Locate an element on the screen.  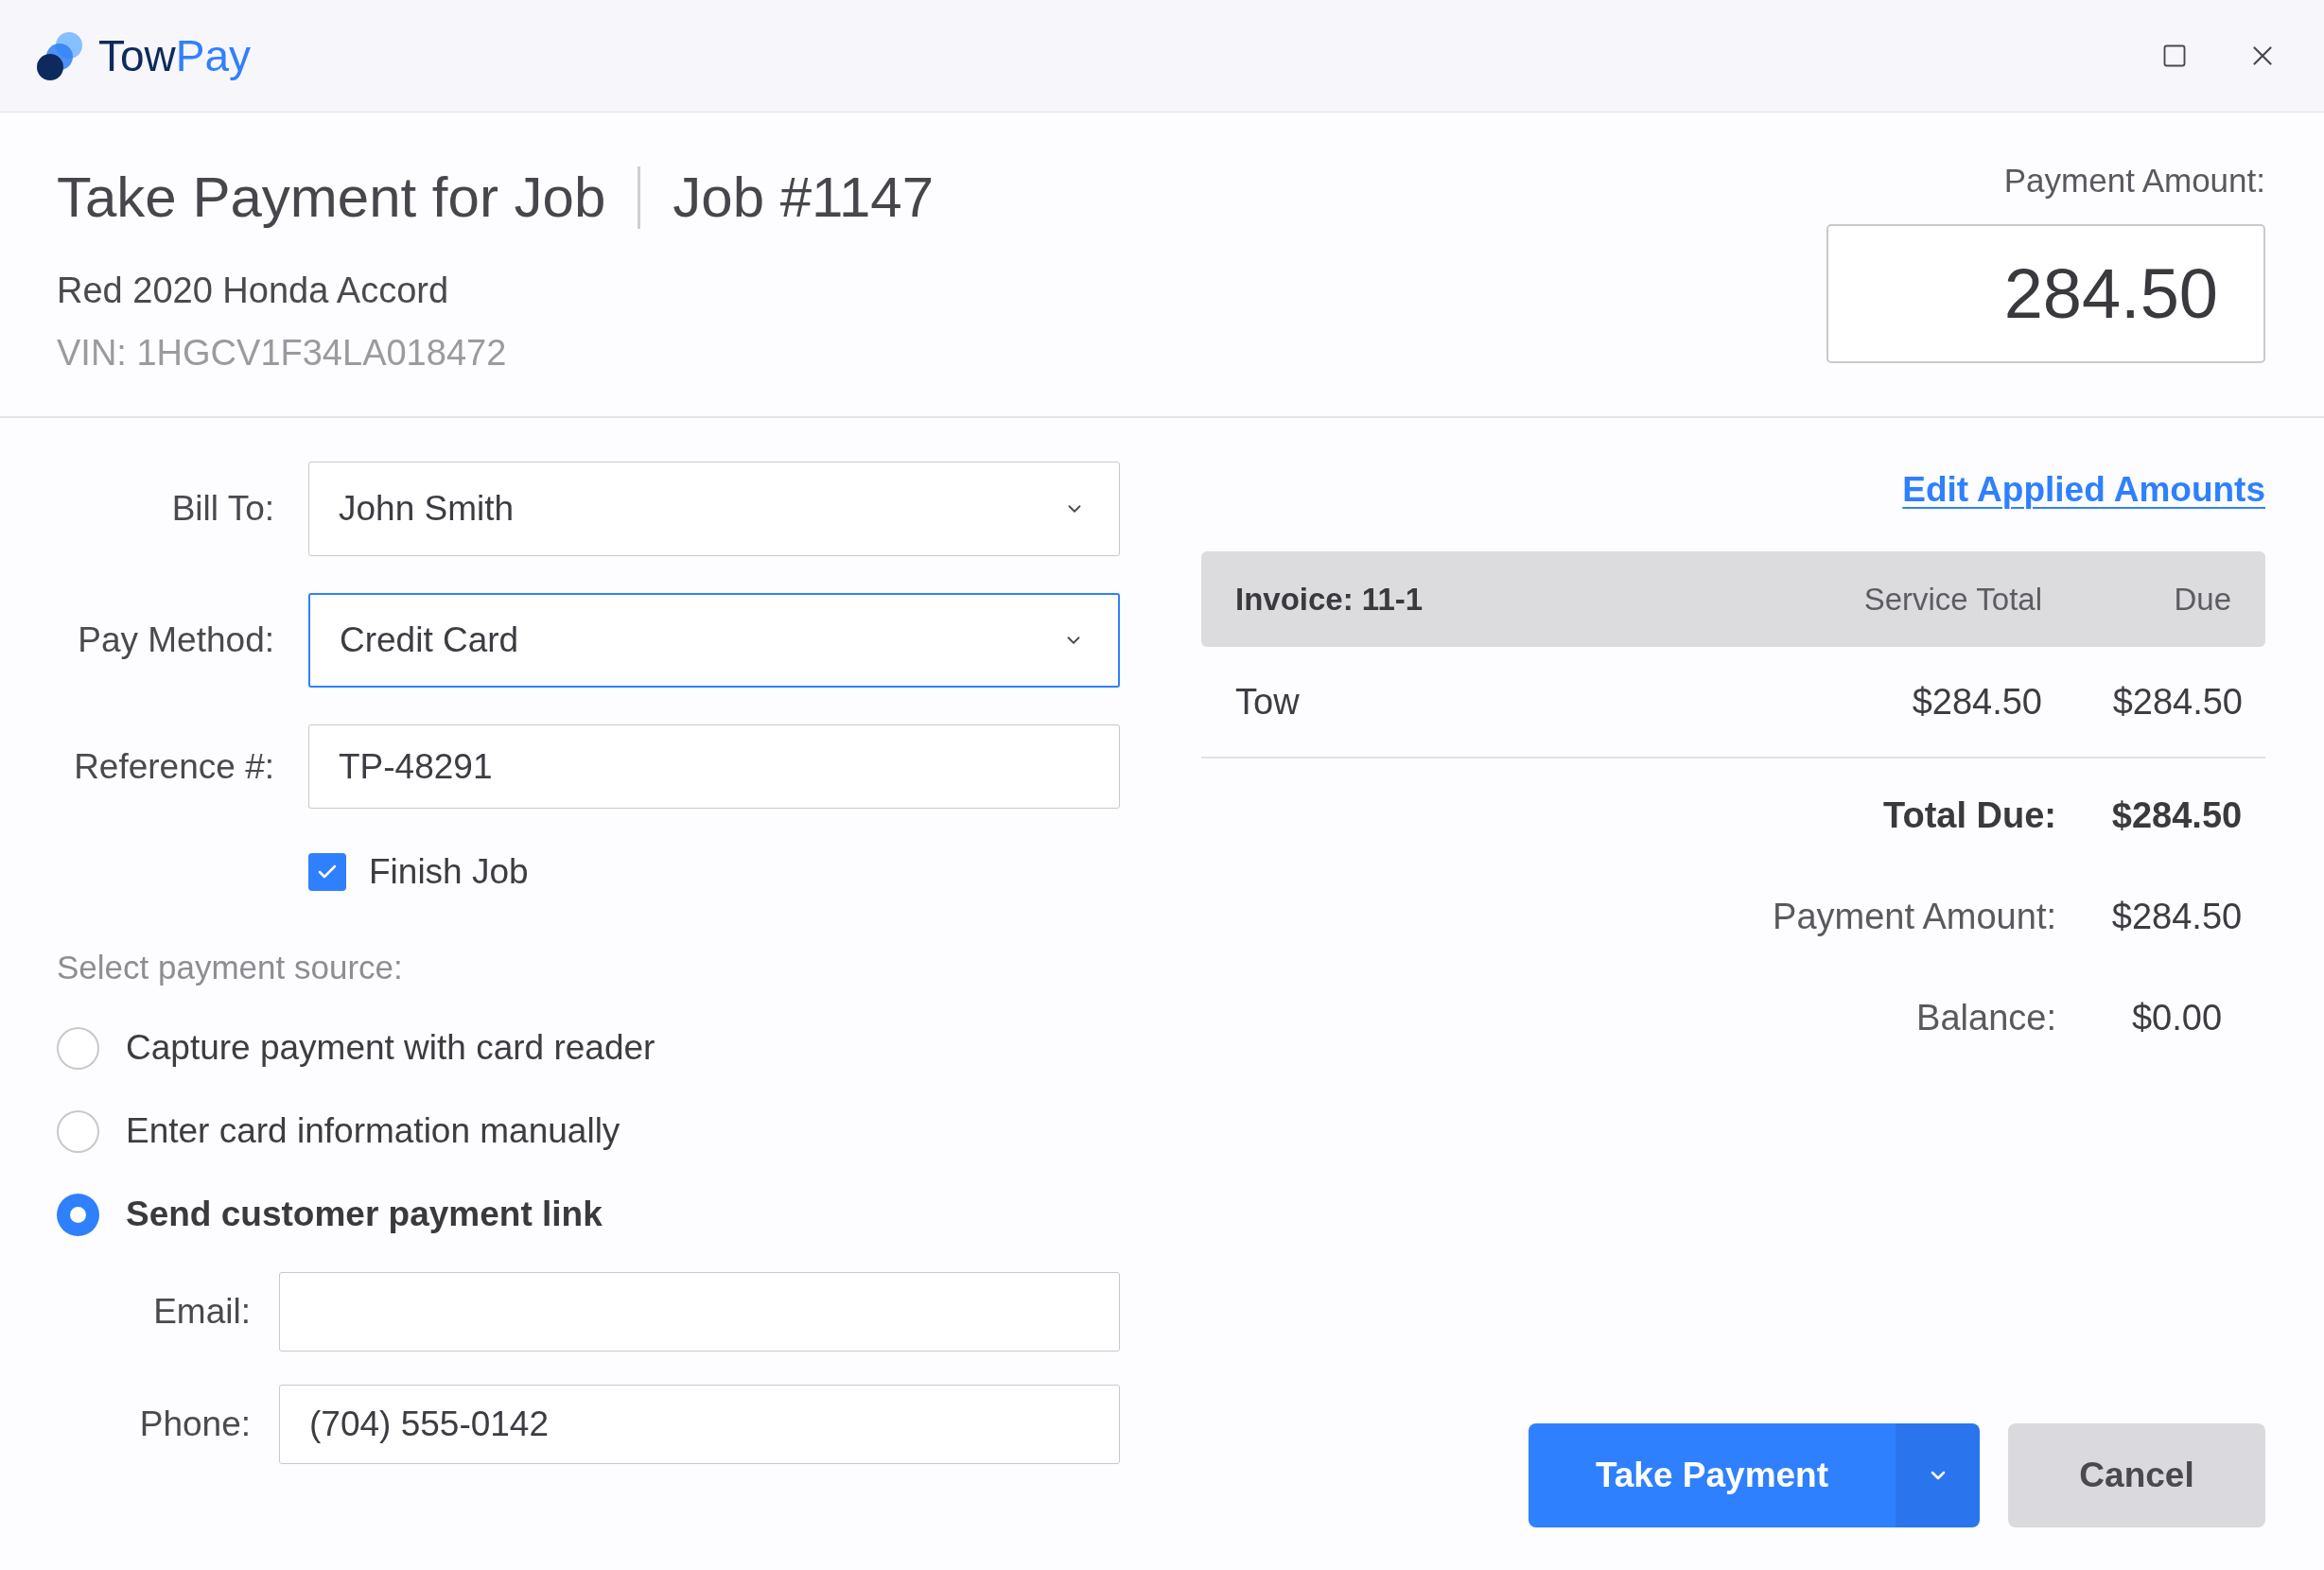
table-cell-text: Tow is located at coordinates (1267, 702).